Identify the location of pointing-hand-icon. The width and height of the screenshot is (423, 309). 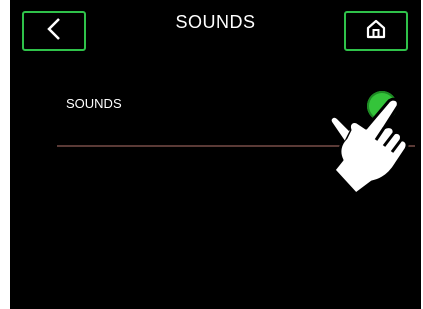
(366, 146).